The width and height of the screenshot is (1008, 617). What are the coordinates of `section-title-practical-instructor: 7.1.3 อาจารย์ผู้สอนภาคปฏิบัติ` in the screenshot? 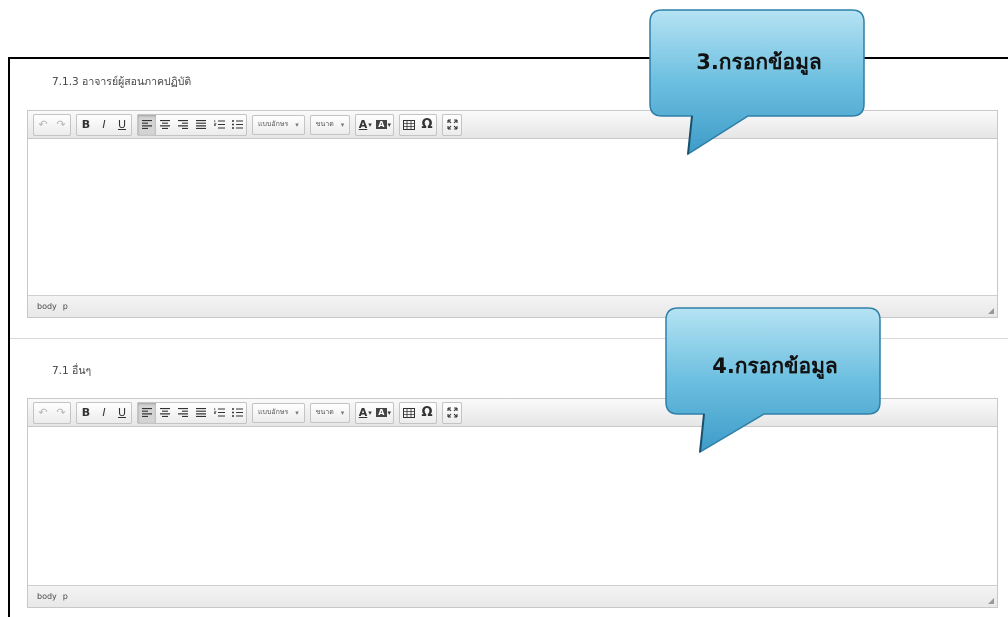 It's located at (122, 82).